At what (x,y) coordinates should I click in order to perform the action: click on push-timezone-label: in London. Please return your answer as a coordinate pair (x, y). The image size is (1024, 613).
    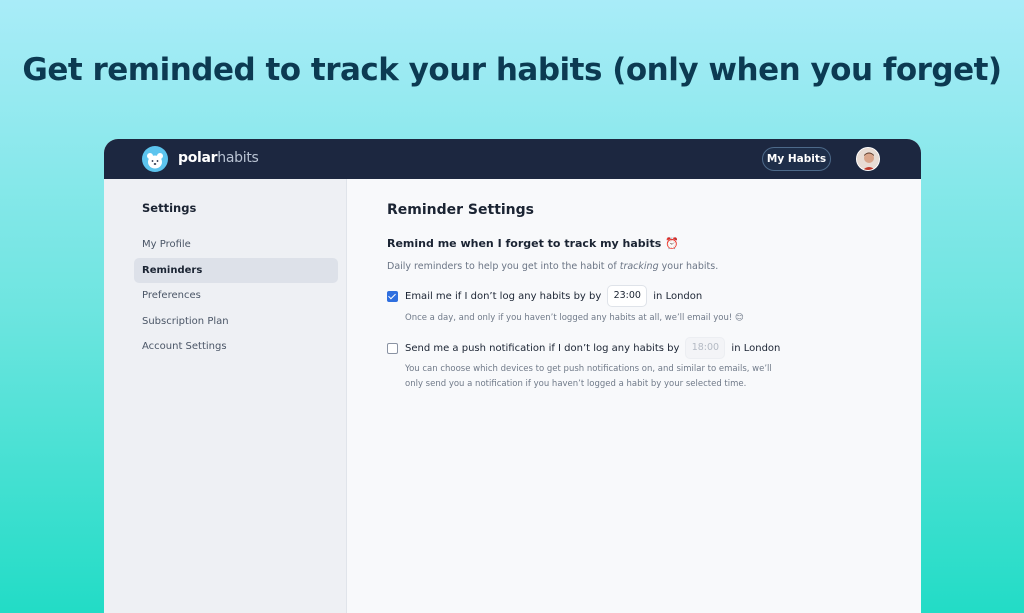
    Looking at the image, I should click on (756, 348).